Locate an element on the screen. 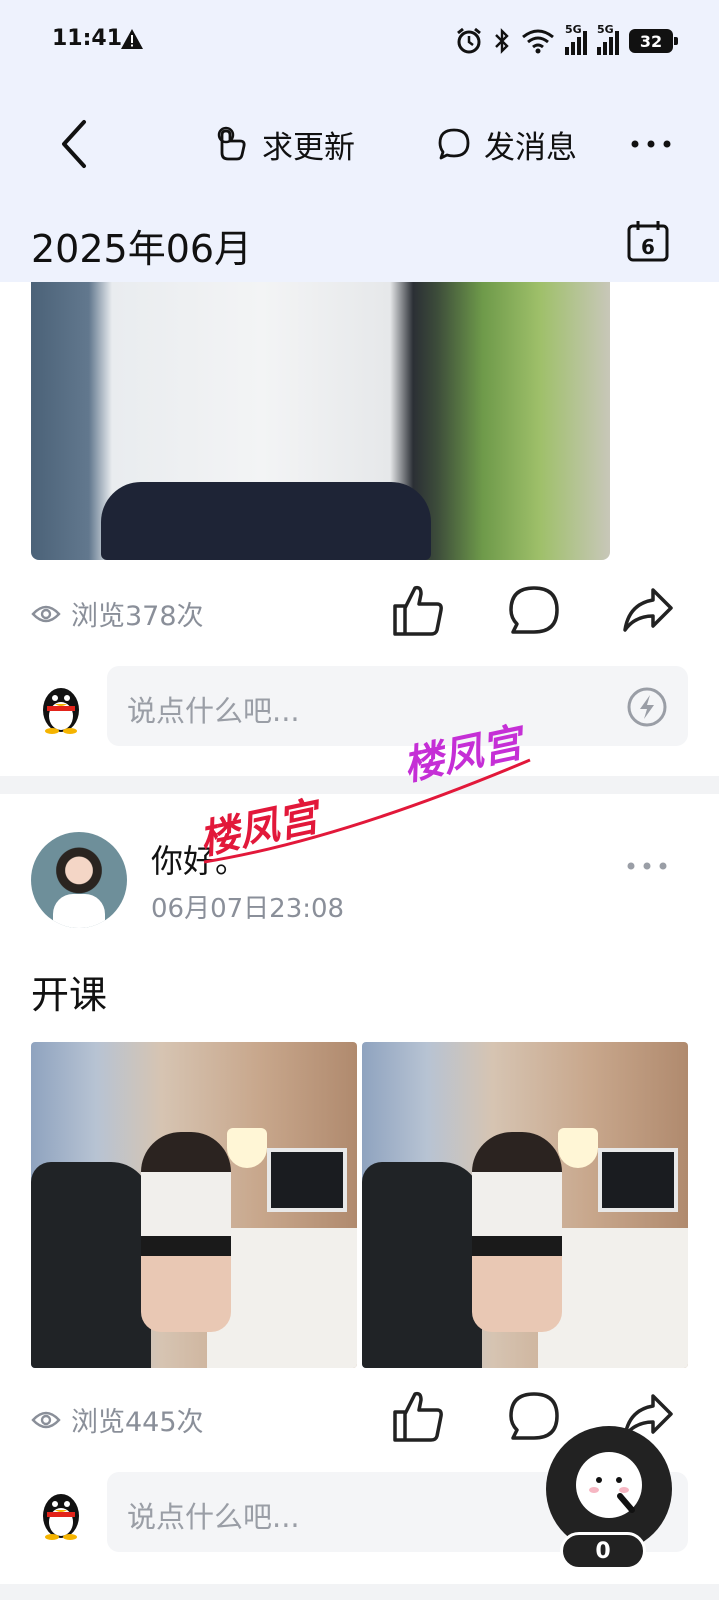 This screenshot has width=719, height=1600. send-message-button: 发消息 is located at coordinates (506, 144).